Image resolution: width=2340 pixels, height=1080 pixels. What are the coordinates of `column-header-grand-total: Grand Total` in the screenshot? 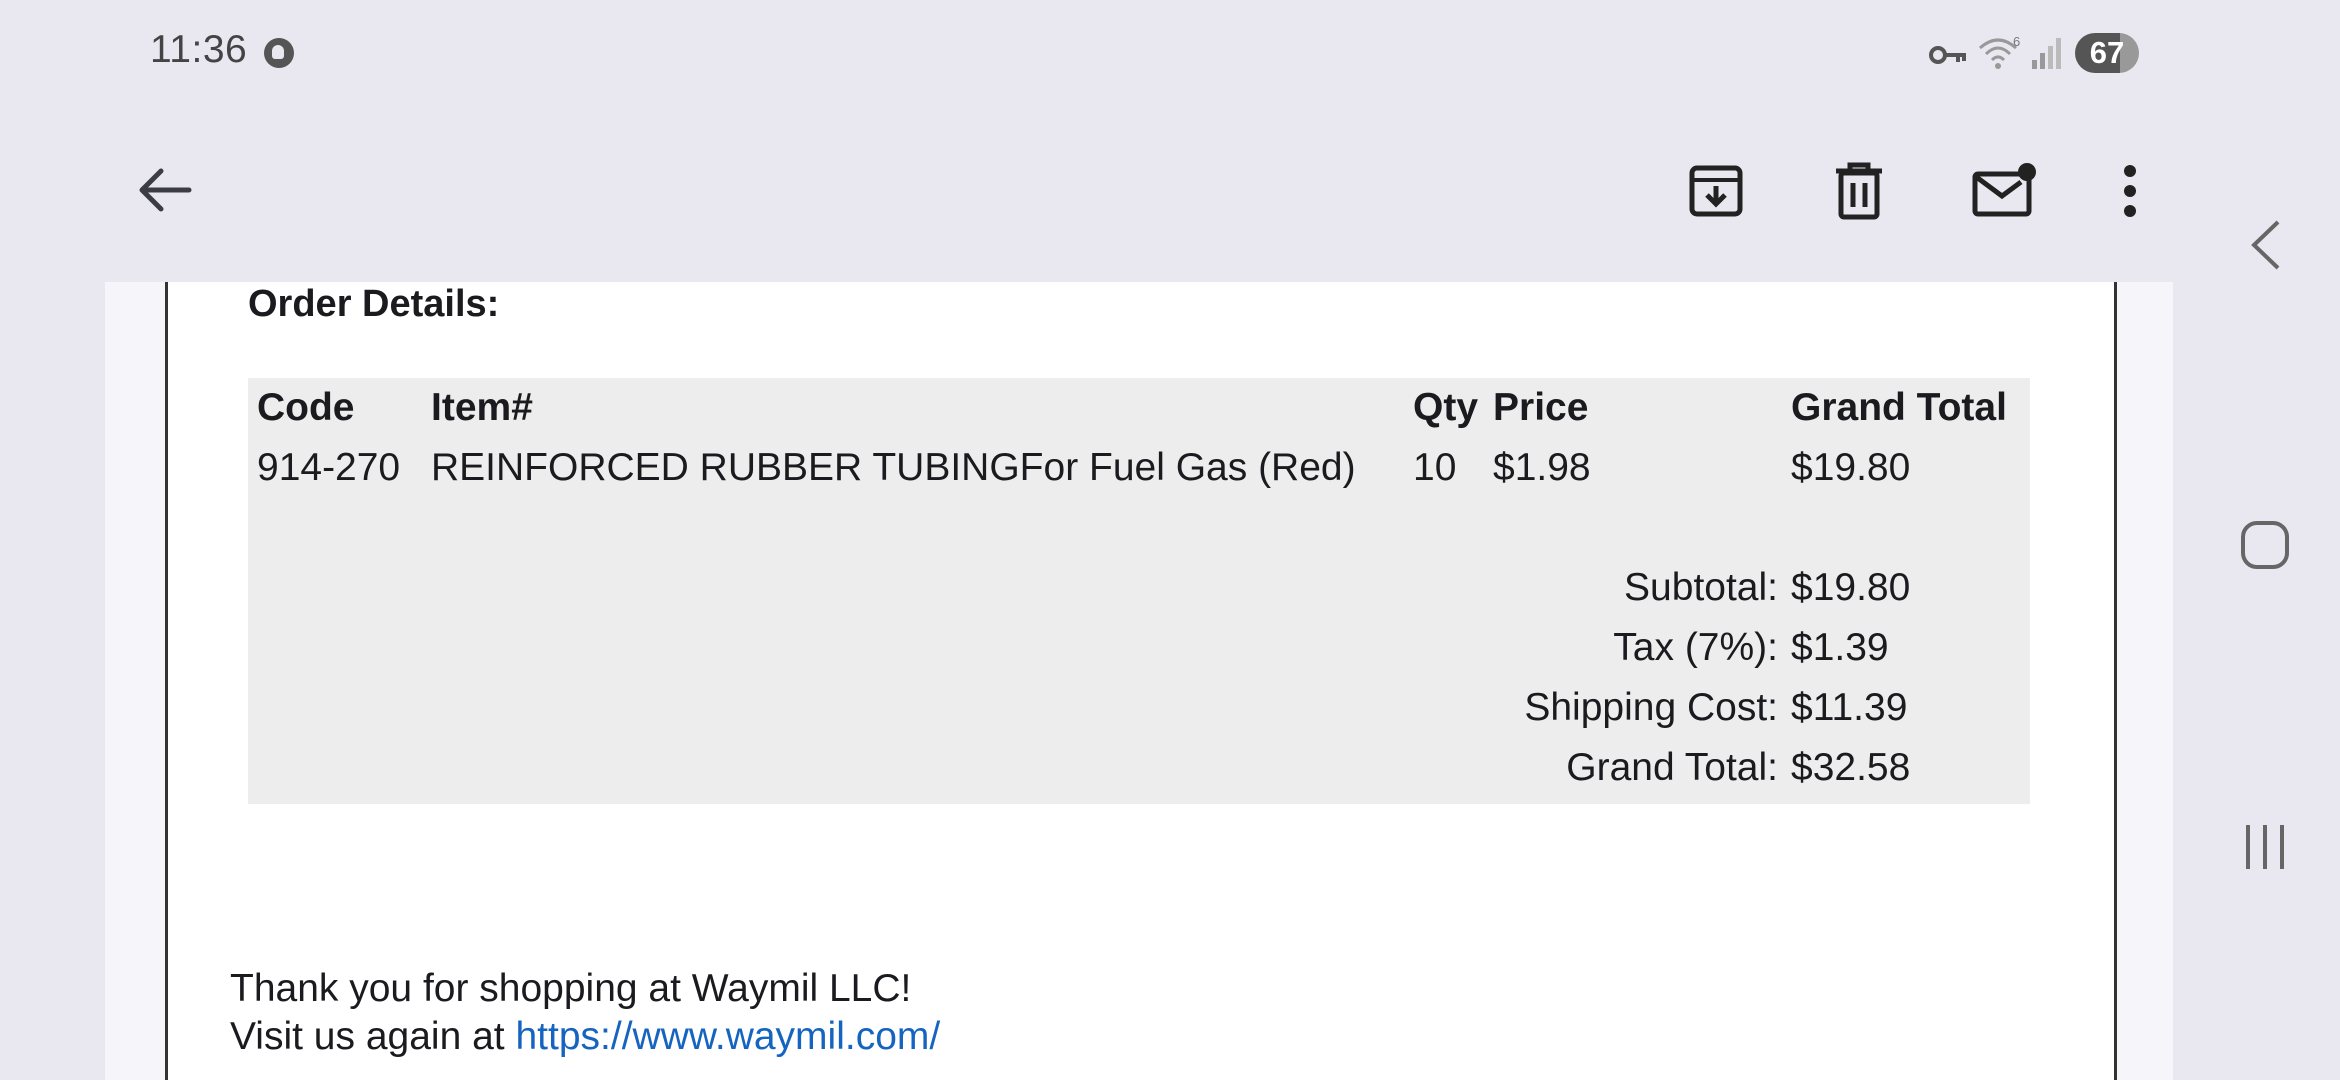 It's located at (1899, 407).